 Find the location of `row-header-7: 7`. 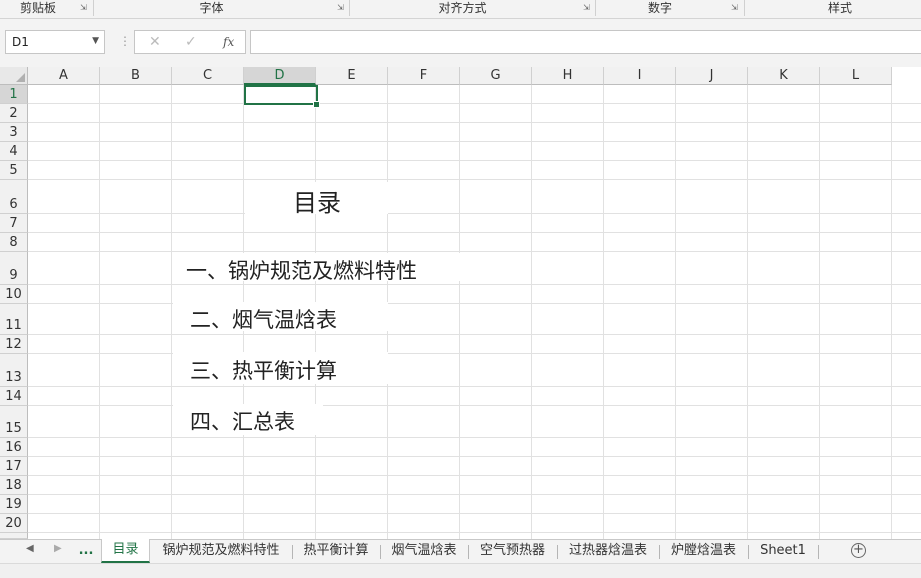

row-header-7: 7 is located at coordinates (14, 223).